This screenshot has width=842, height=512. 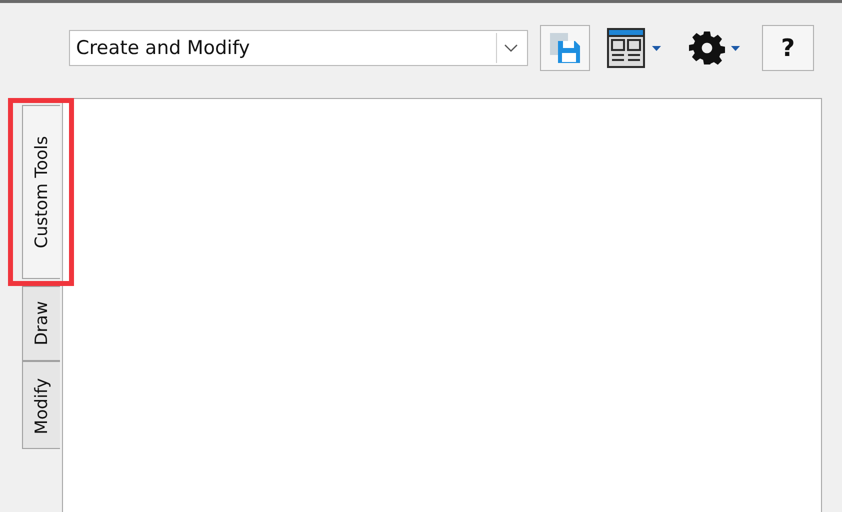 What do you see at coordinates (41, 192) in the screenshot?
I see `side-tab: Custom Tools` at bounding box center [41, 192].